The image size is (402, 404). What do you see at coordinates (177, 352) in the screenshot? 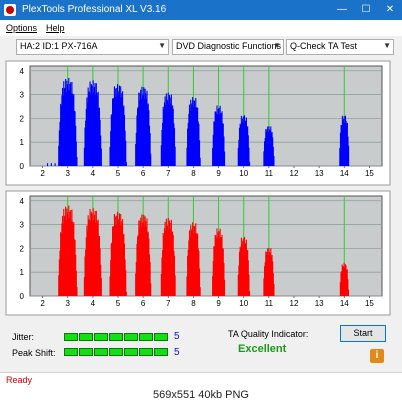
I see `peak-shift-value: 5` at bounding box center [177, 352].